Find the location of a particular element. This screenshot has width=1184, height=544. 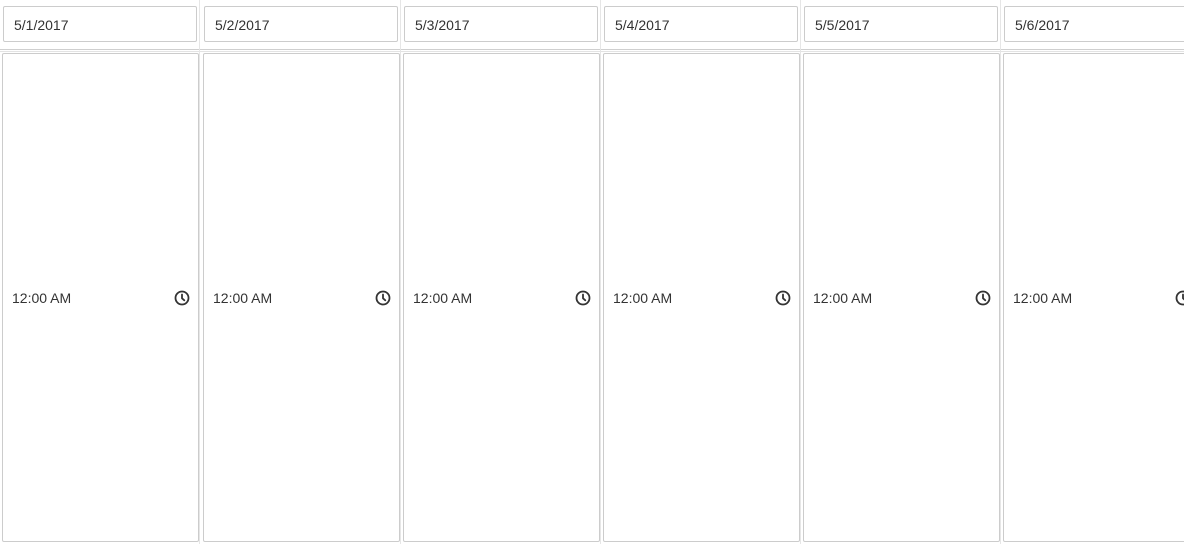

date-header: 5/6/2017 is located at coordinates (1094, 24).